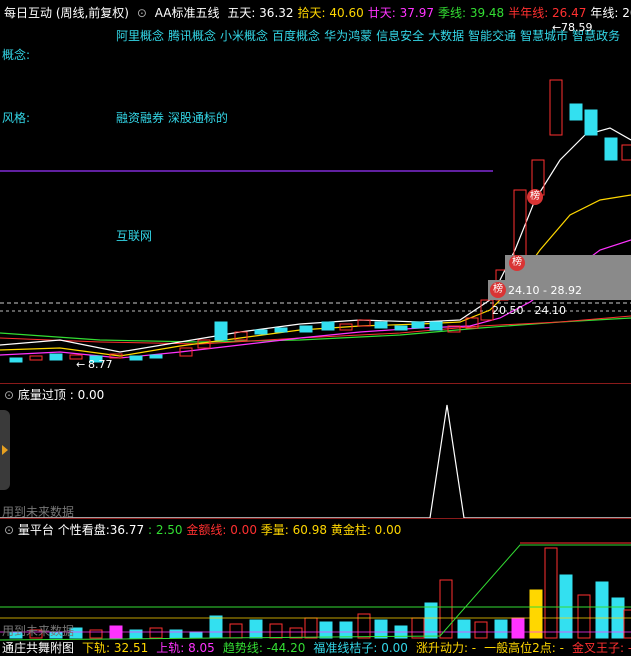  Describe the element at coordinates (366, 530) in the screenshot. I see `panel3-item: 黄金柱: 0.00` at that location.